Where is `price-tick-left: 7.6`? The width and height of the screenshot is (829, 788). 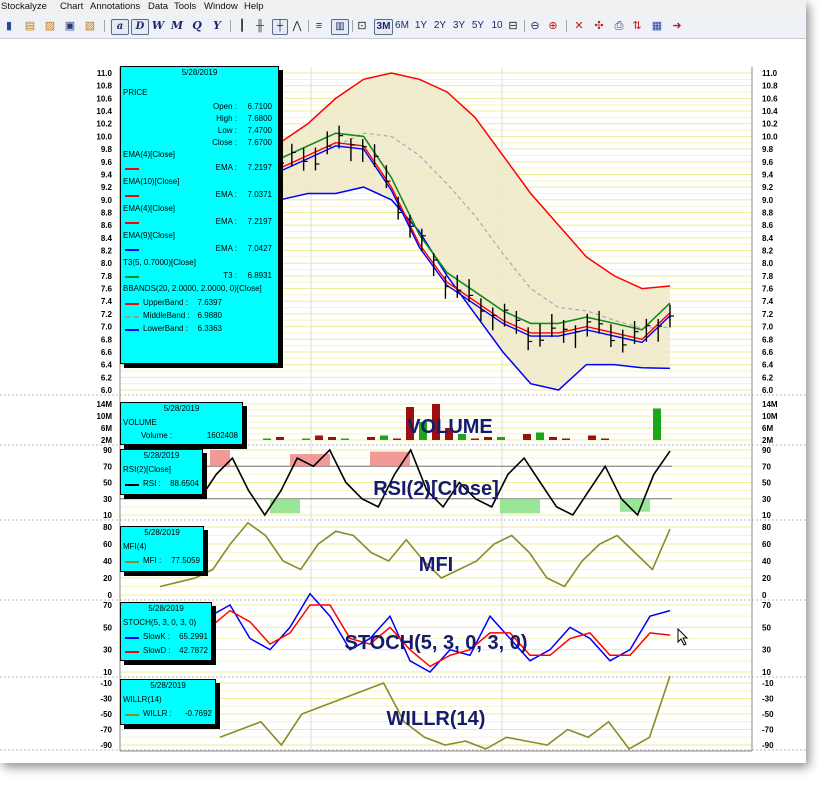 price-tick-left: 7.6 is located at coordinates (107, 289).